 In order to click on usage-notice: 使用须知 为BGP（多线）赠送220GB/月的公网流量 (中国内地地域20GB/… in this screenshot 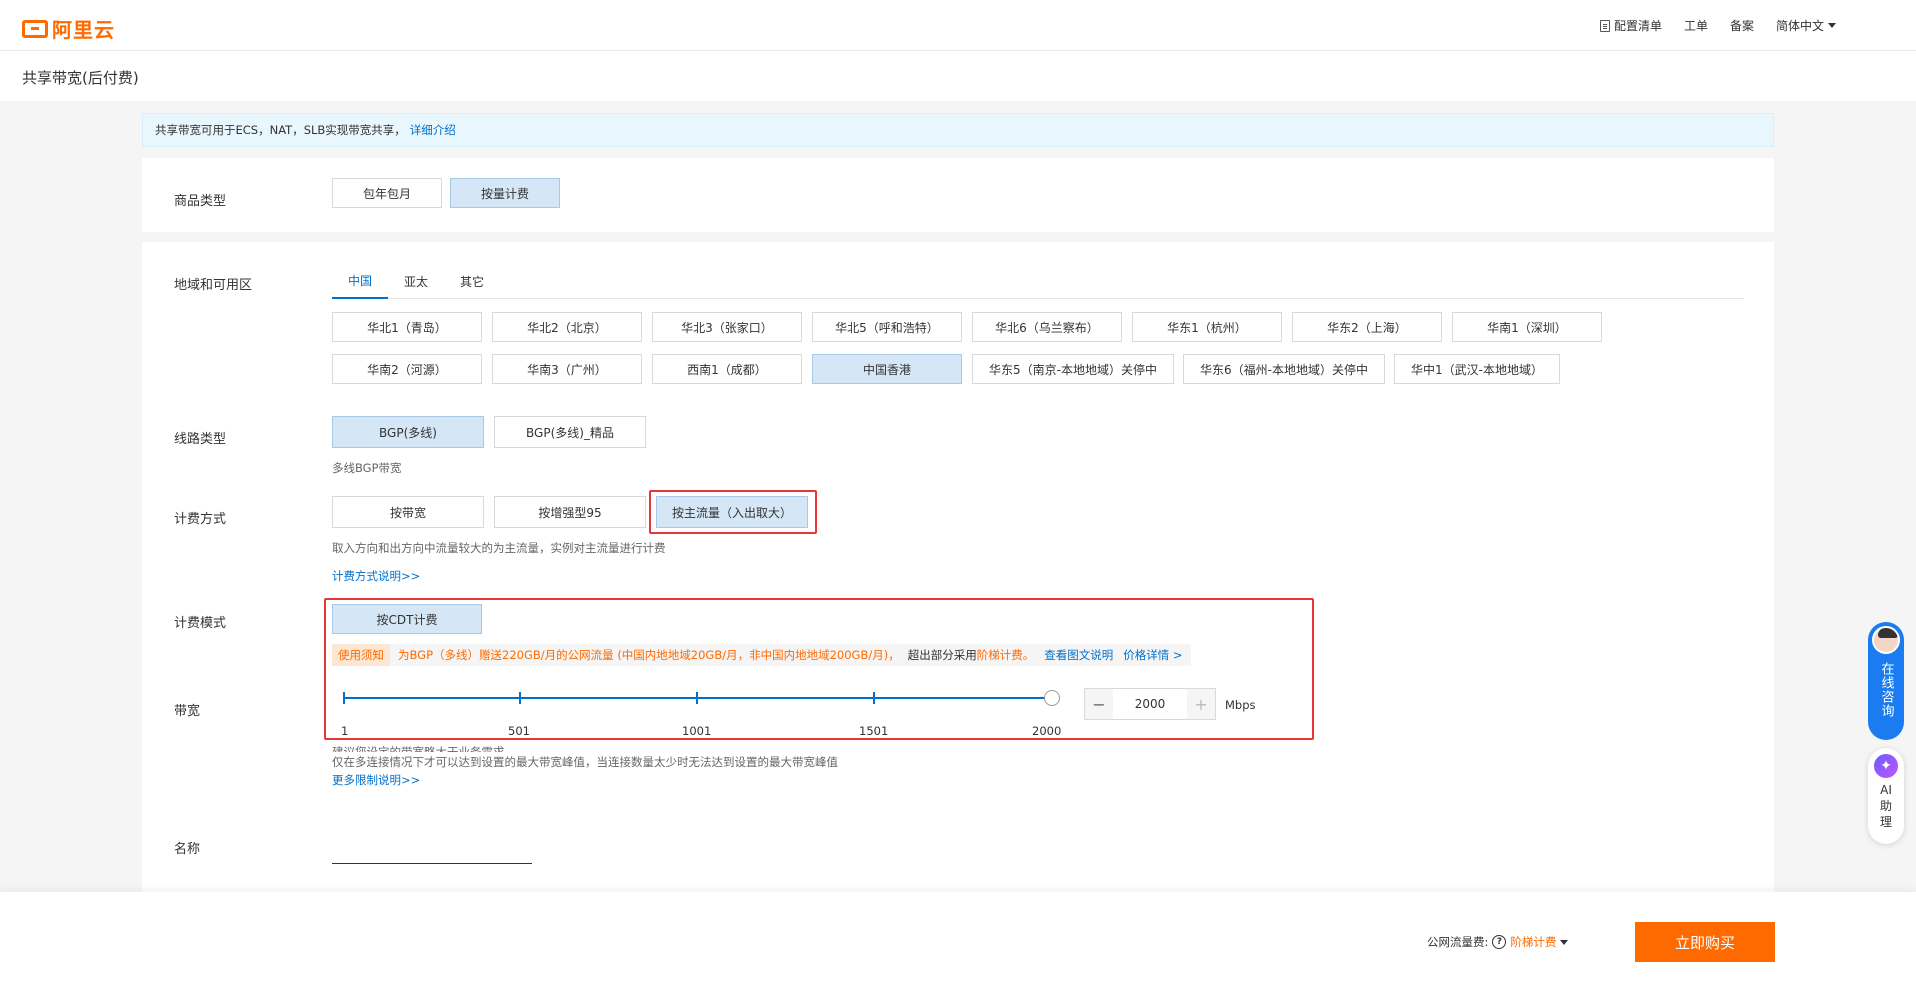, I will do `click(761, 655)`.